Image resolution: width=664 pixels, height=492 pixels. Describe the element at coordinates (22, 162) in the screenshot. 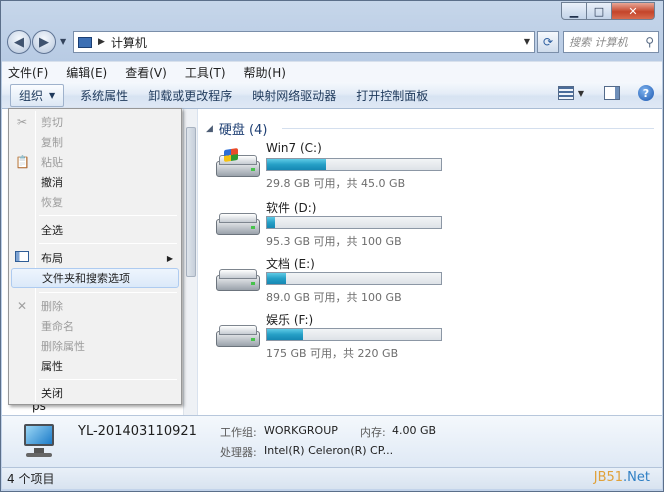

I see `clipboard-icon: 📋` at that location.